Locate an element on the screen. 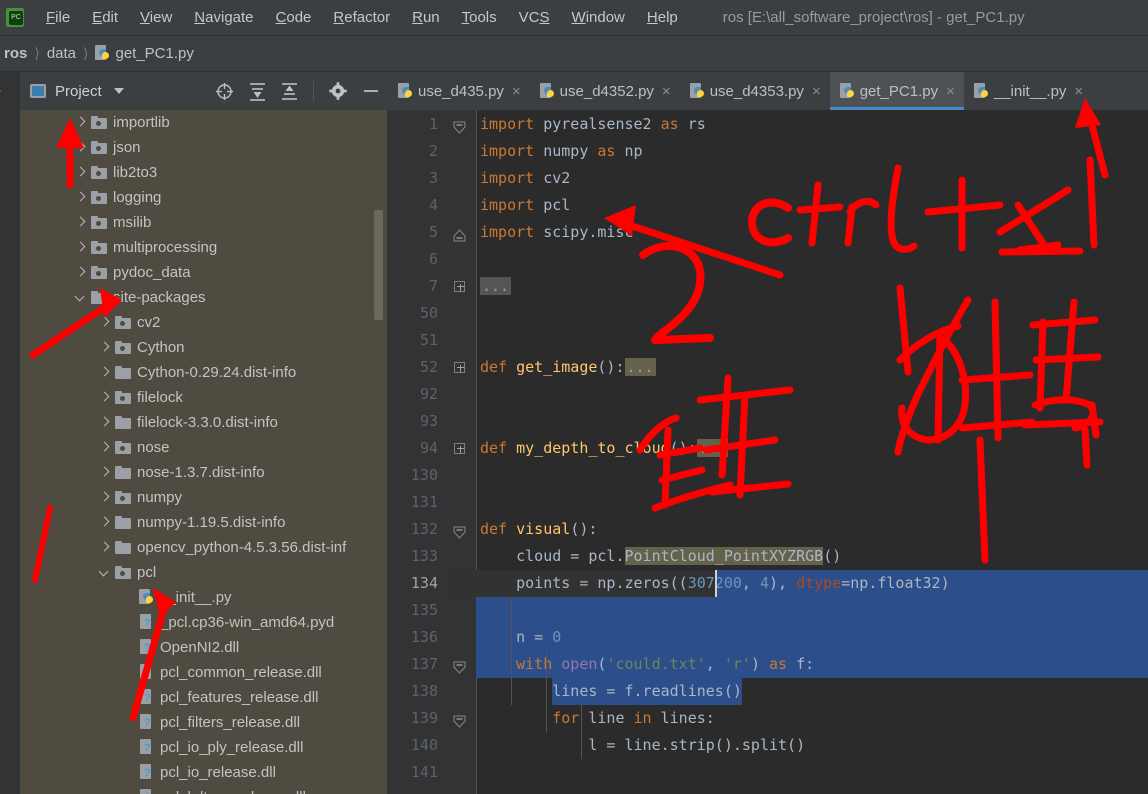 The image size is (1148, 794). menu-item-file: File is located at coordinates (58, 17).